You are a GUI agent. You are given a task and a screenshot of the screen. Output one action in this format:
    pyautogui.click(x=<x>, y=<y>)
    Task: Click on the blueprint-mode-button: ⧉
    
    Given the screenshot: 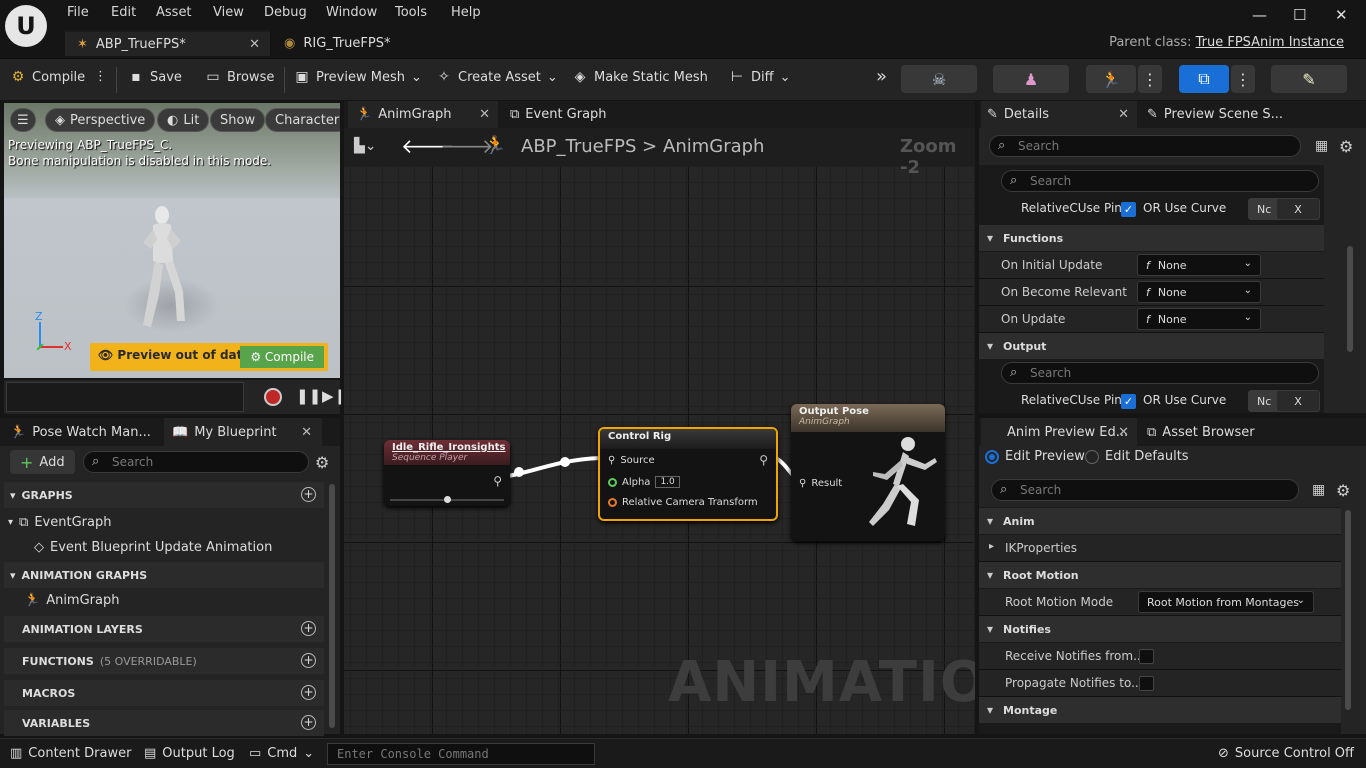 What is the action you would take?
    pyautogui.click(x=1204, y=79)
    